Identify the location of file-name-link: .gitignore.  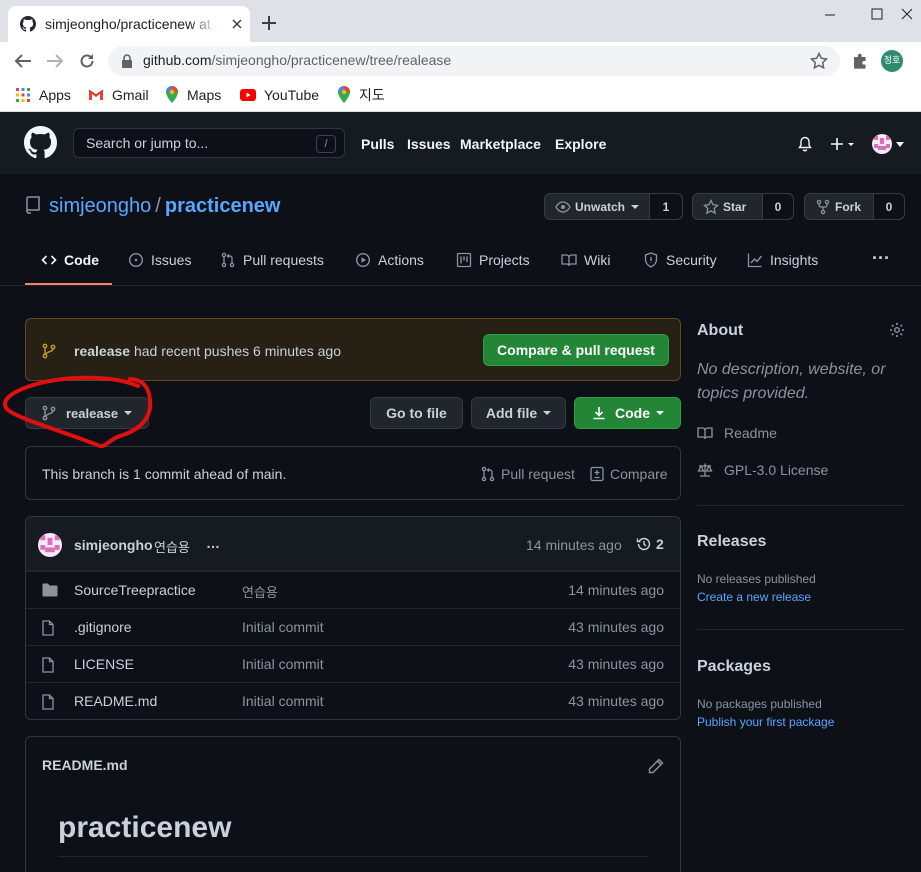
(103, 627).